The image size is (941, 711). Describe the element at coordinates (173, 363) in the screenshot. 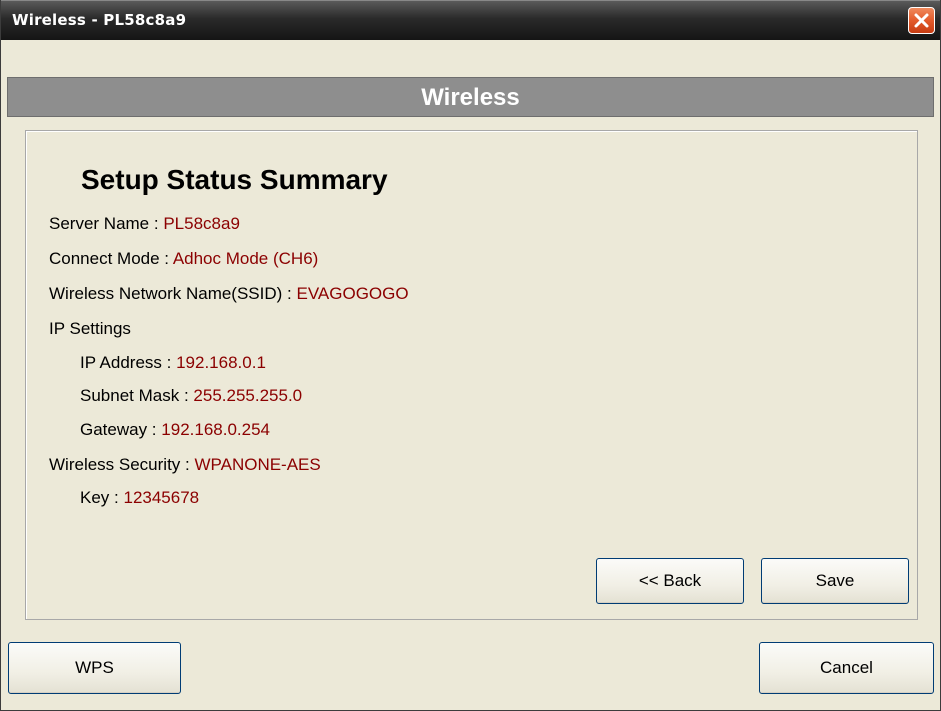

I see `ip-address-row: IP Address : 192.168.0.1` at that location.